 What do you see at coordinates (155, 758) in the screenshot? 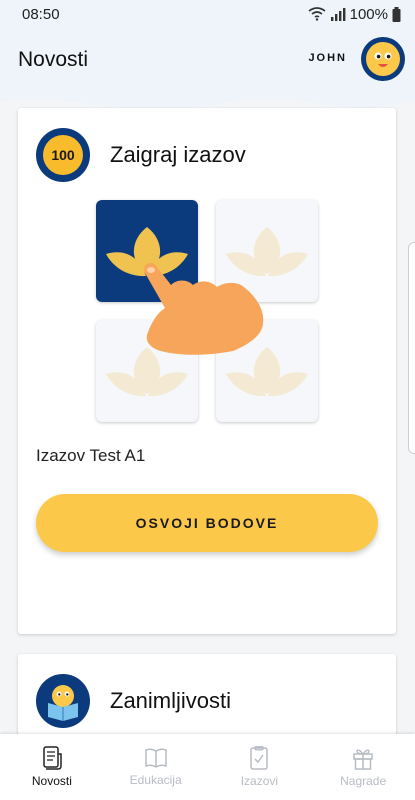
I see `book-icon` at bounding box center [155, 758].